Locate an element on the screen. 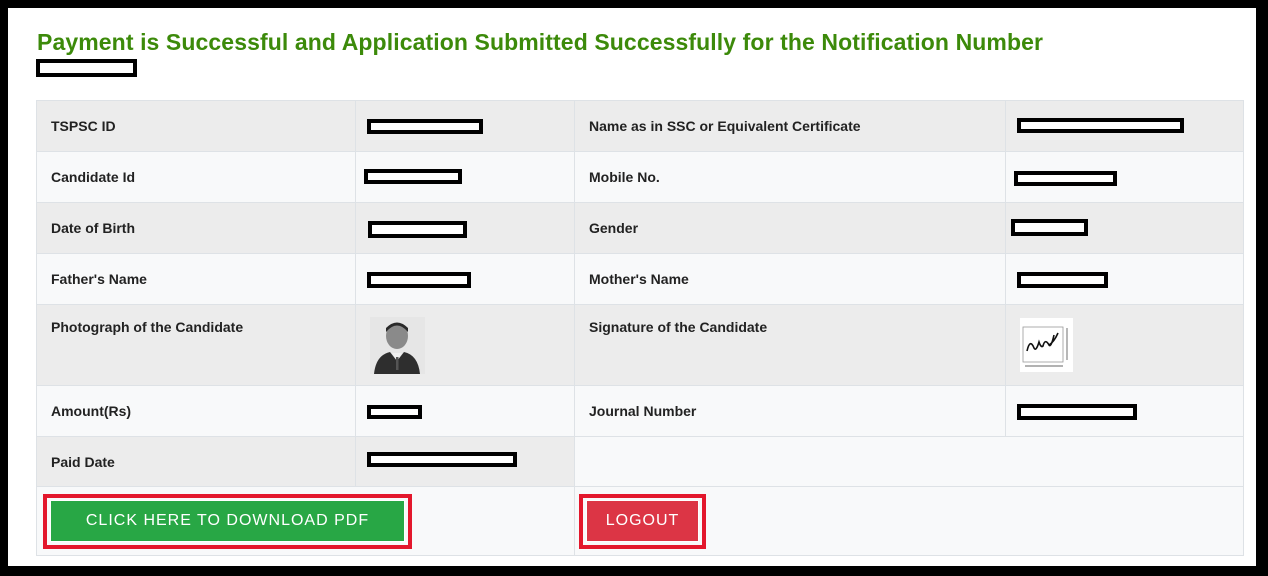 This screenshot has height=576, width=1268. value-paid-date is located at coordinates (465, 461).